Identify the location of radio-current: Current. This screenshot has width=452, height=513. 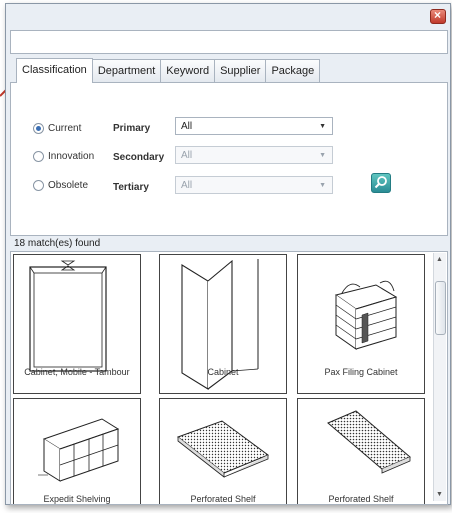
(57, 128).